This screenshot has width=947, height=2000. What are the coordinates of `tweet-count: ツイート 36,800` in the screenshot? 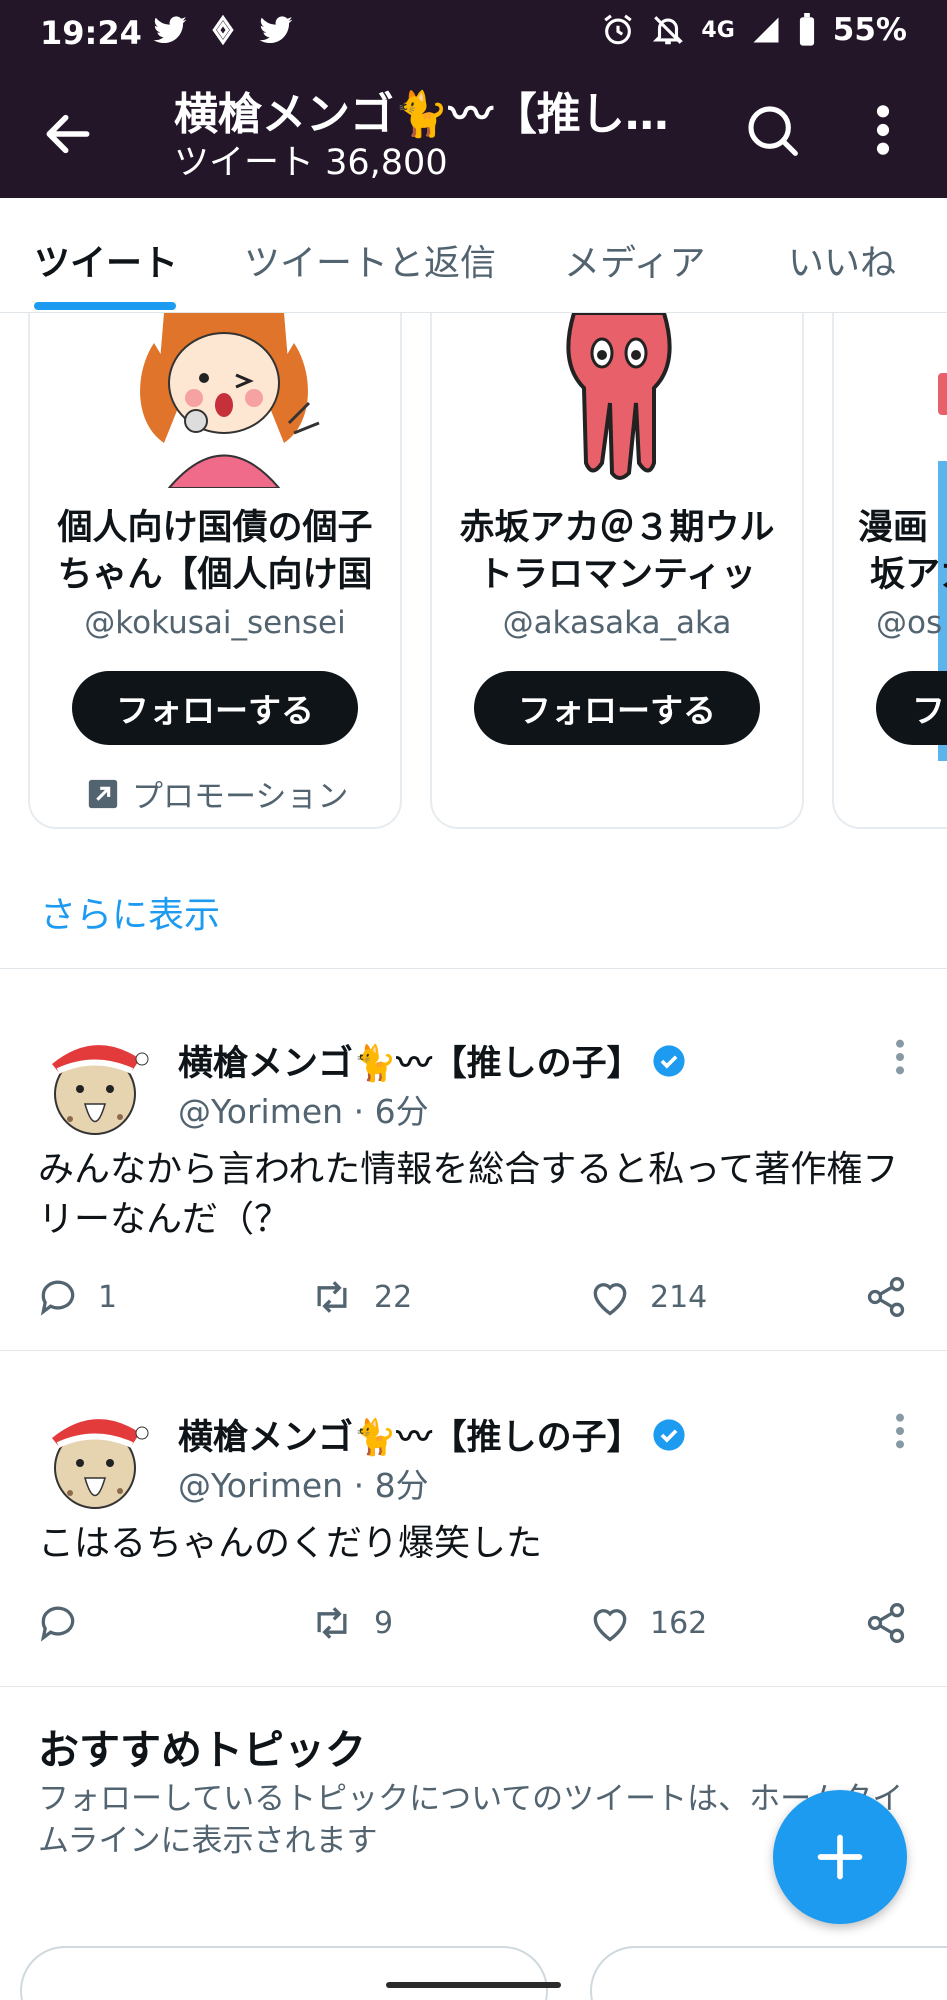 It's located at (311, 163).